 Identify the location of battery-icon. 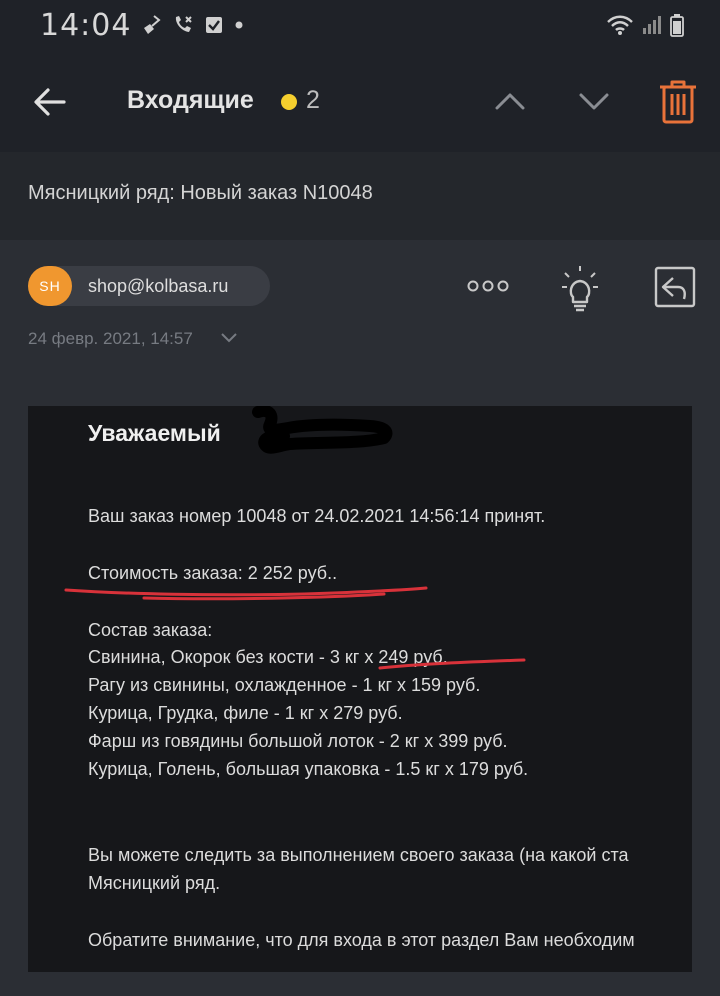
(677, 25).